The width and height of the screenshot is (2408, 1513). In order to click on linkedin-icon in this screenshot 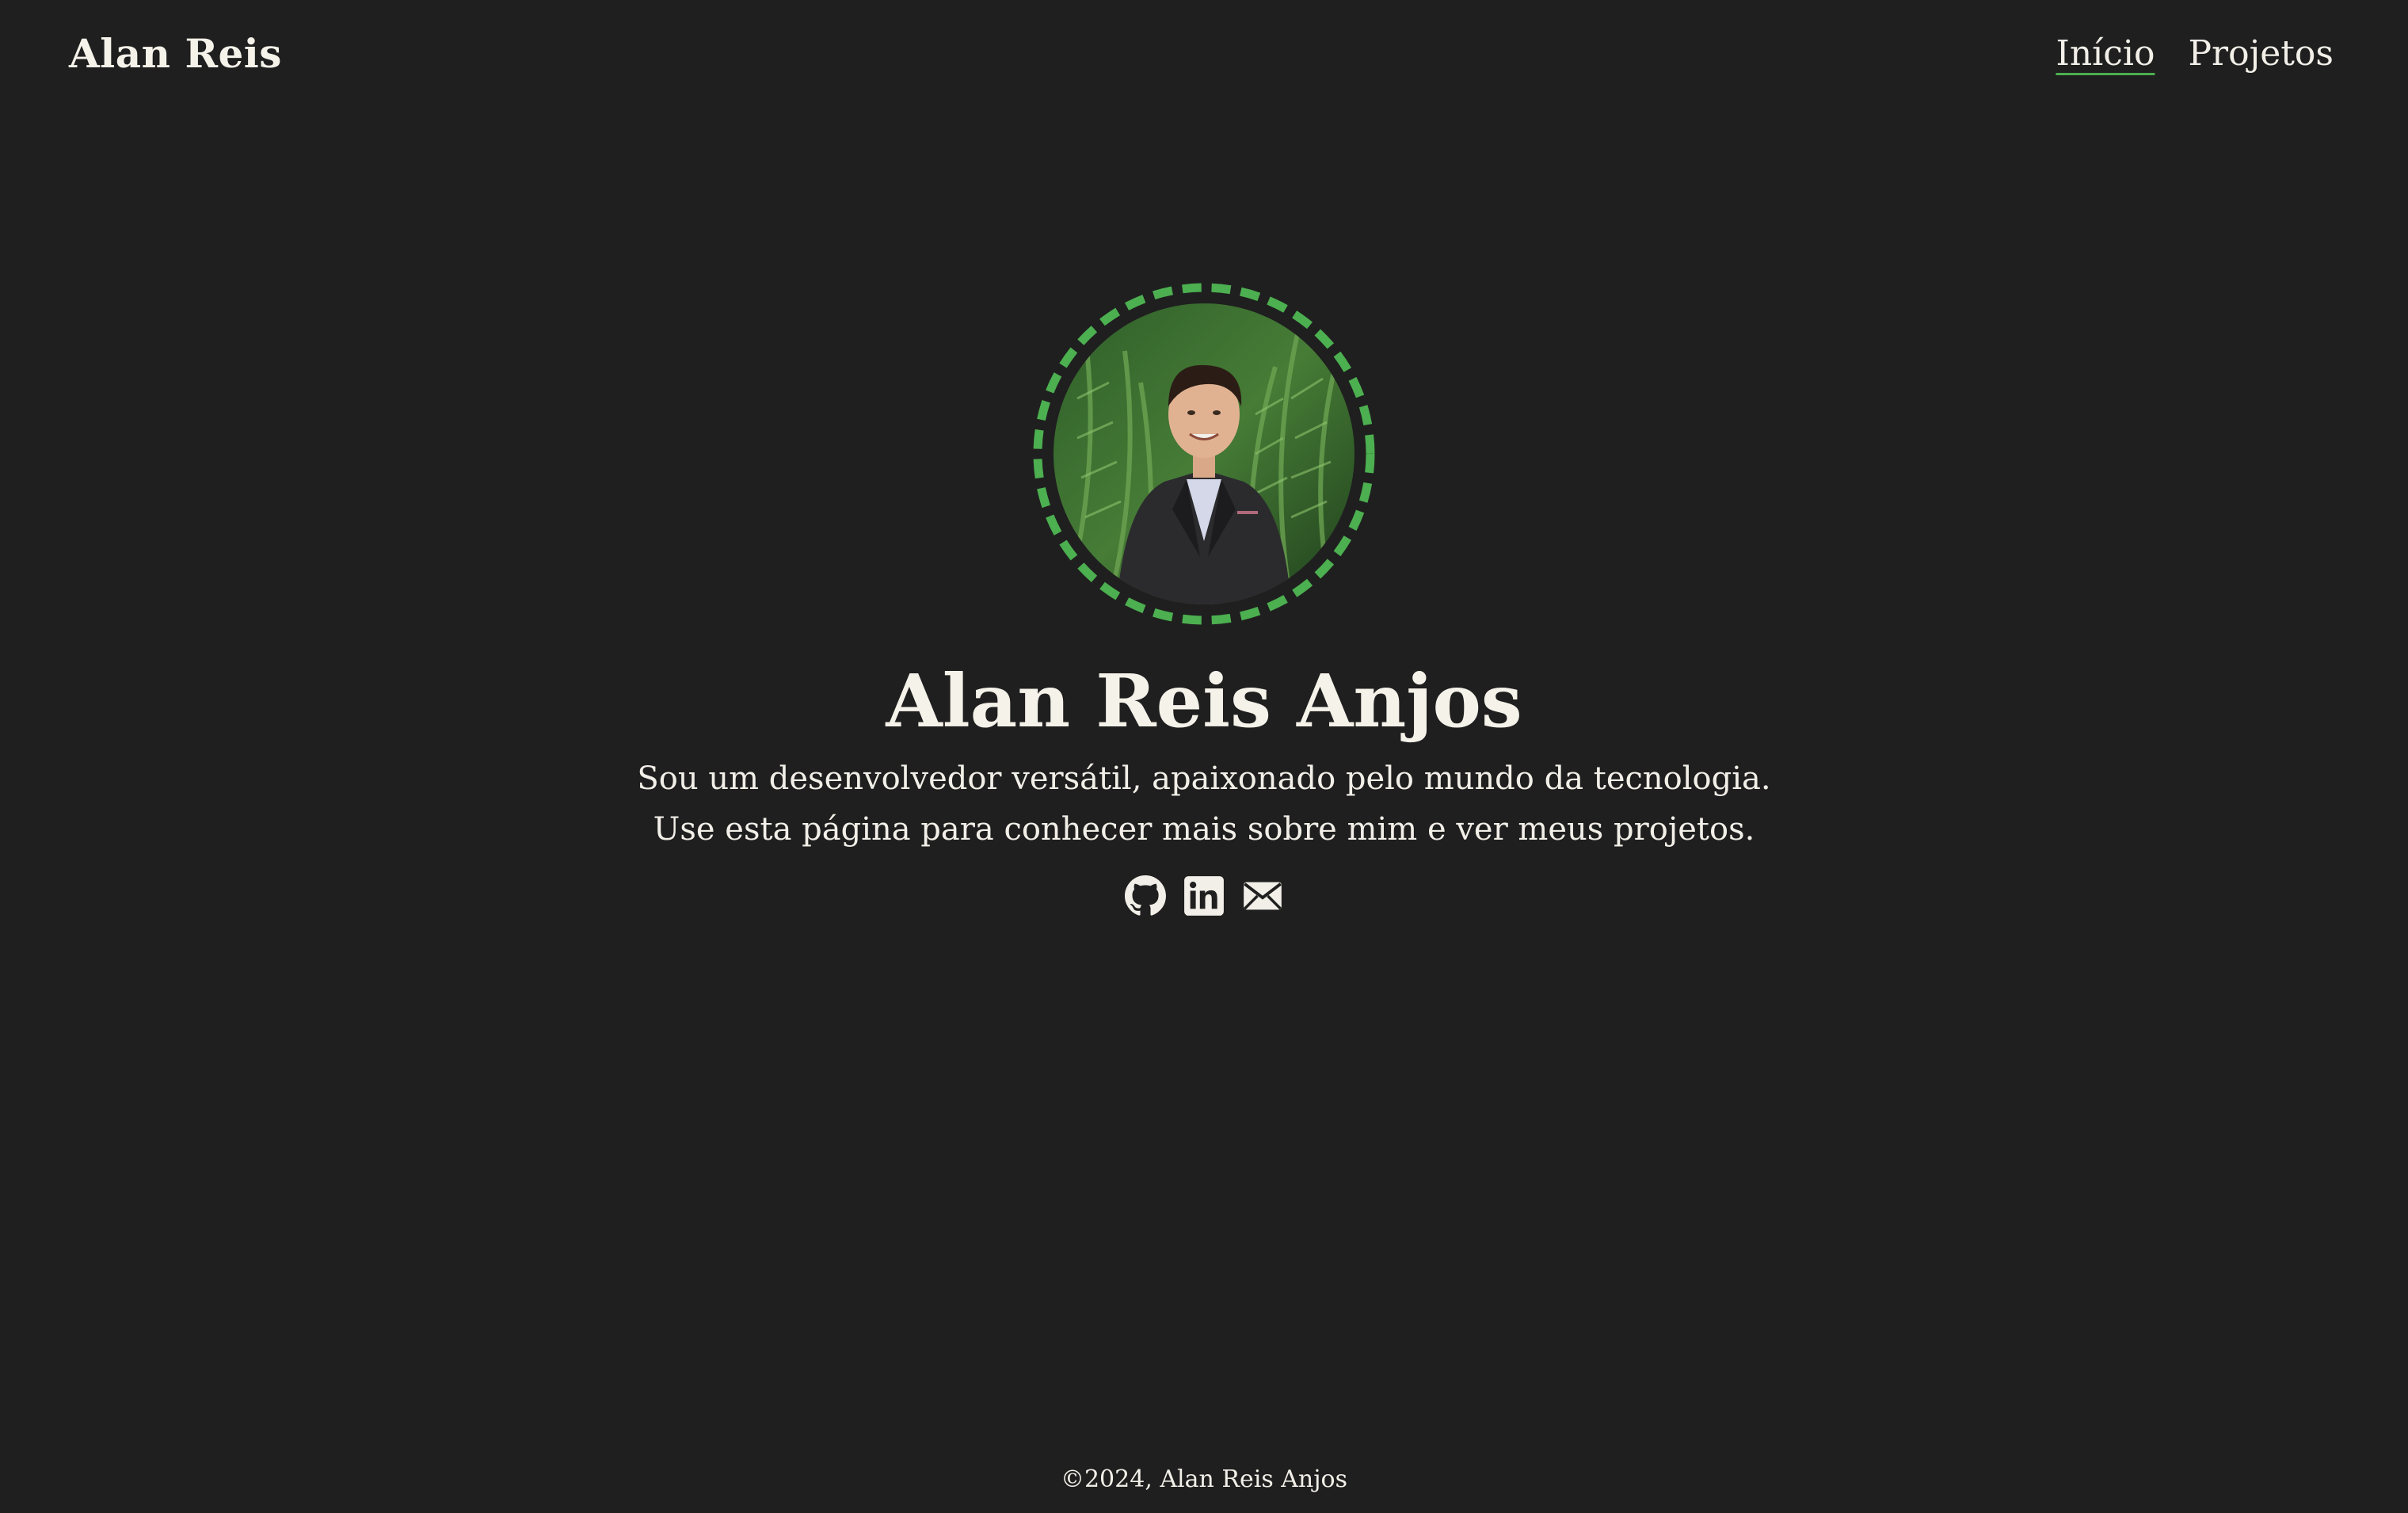, I will do `click(1204, 896)`.